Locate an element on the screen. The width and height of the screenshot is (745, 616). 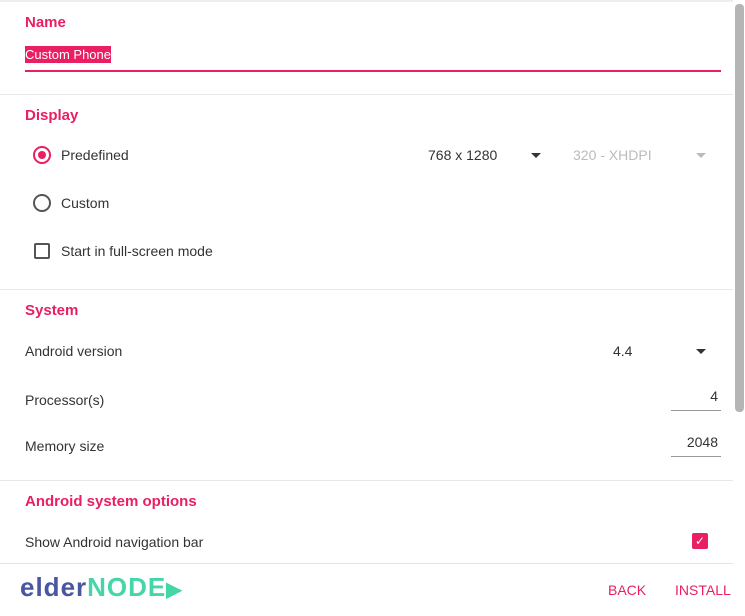
android-version-dropdown: 4.4 is located at coordinates (622, 351).